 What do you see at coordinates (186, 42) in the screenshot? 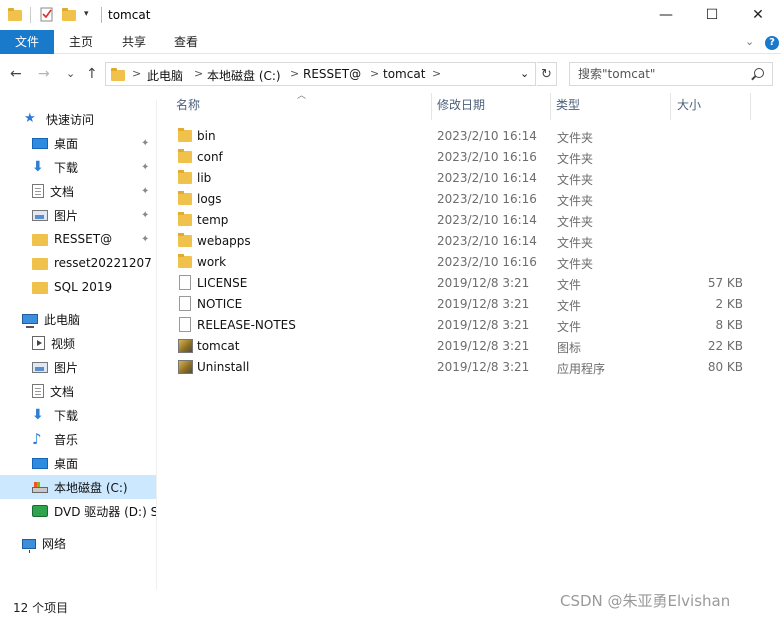
I see `tab-view: 查看` at bounding box center [186, 42].